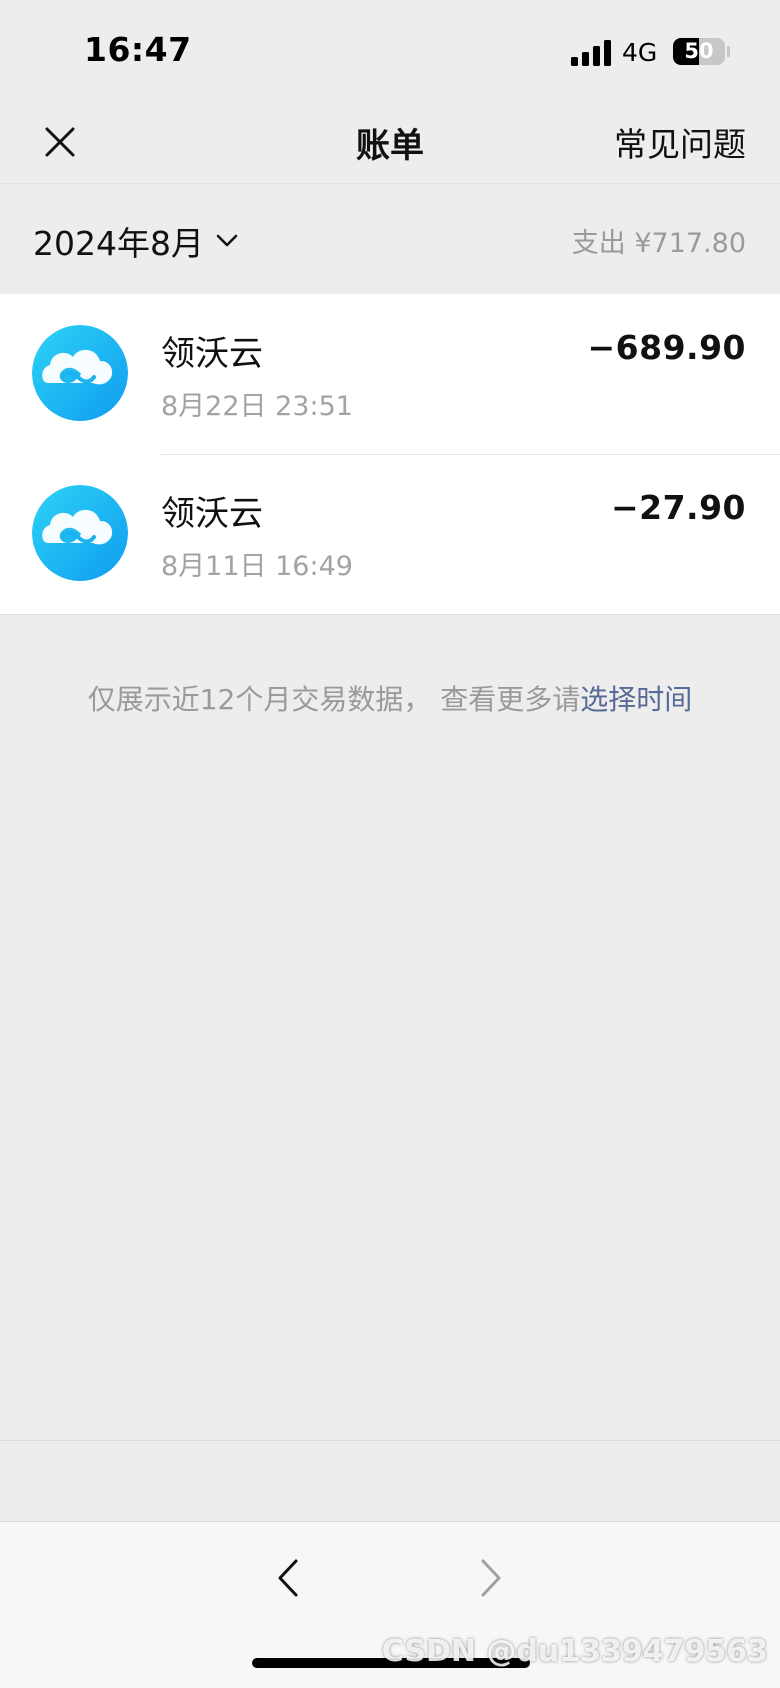  What do you see at coordinates (636, 699) in the screenshot?
I see `select-time-link: 选择时间` at bounding box center [636, 699].